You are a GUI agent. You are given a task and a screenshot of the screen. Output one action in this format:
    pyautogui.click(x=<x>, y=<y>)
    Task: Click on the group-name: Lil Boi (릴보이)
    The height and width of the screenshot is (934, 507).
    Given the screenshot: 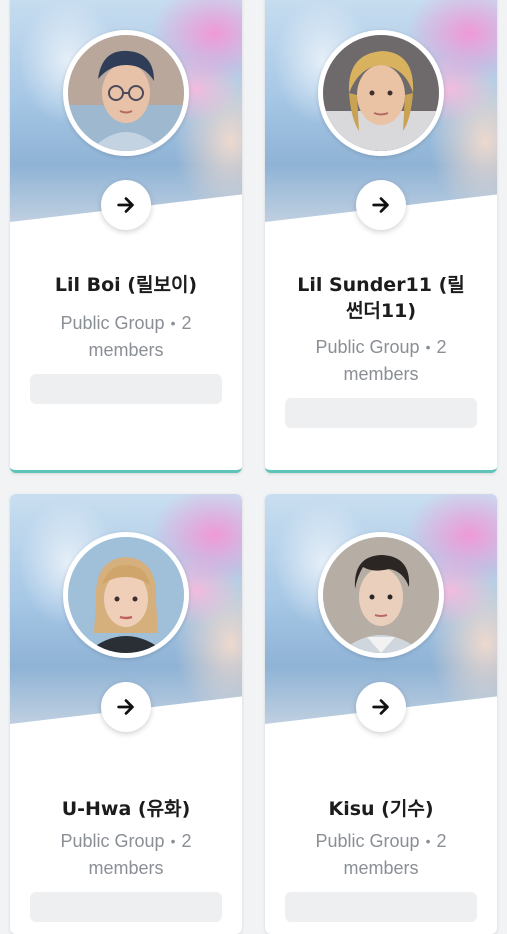 What is the action you would take?
    pyautogui.click(x=126, y=285)
    